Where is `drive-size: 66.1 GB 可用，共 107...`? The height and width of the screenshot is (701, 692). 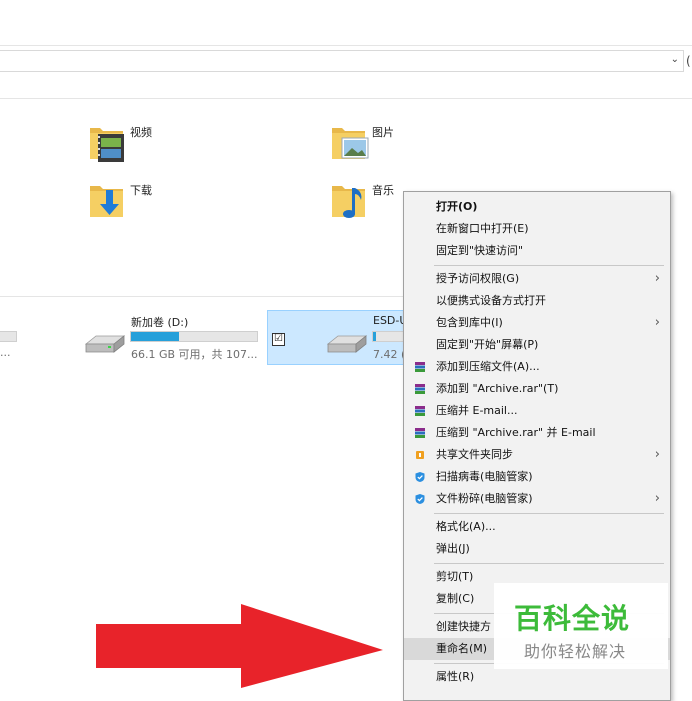
drive-size: 66.1 GB 可用，共 107... is located at coordinates (194, 354).